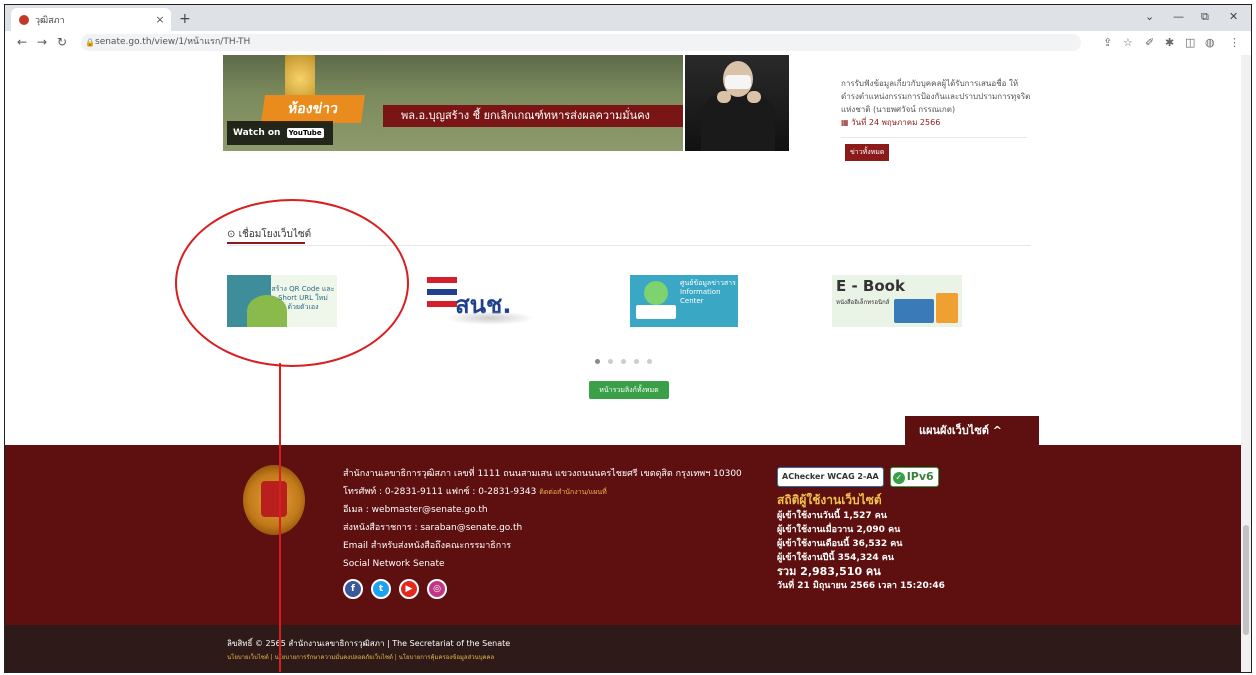 Image resolution: width=1256 pixels, height=675 pixels. I want to click on youtube-logo-icon: YouTube, so click(305, 133).